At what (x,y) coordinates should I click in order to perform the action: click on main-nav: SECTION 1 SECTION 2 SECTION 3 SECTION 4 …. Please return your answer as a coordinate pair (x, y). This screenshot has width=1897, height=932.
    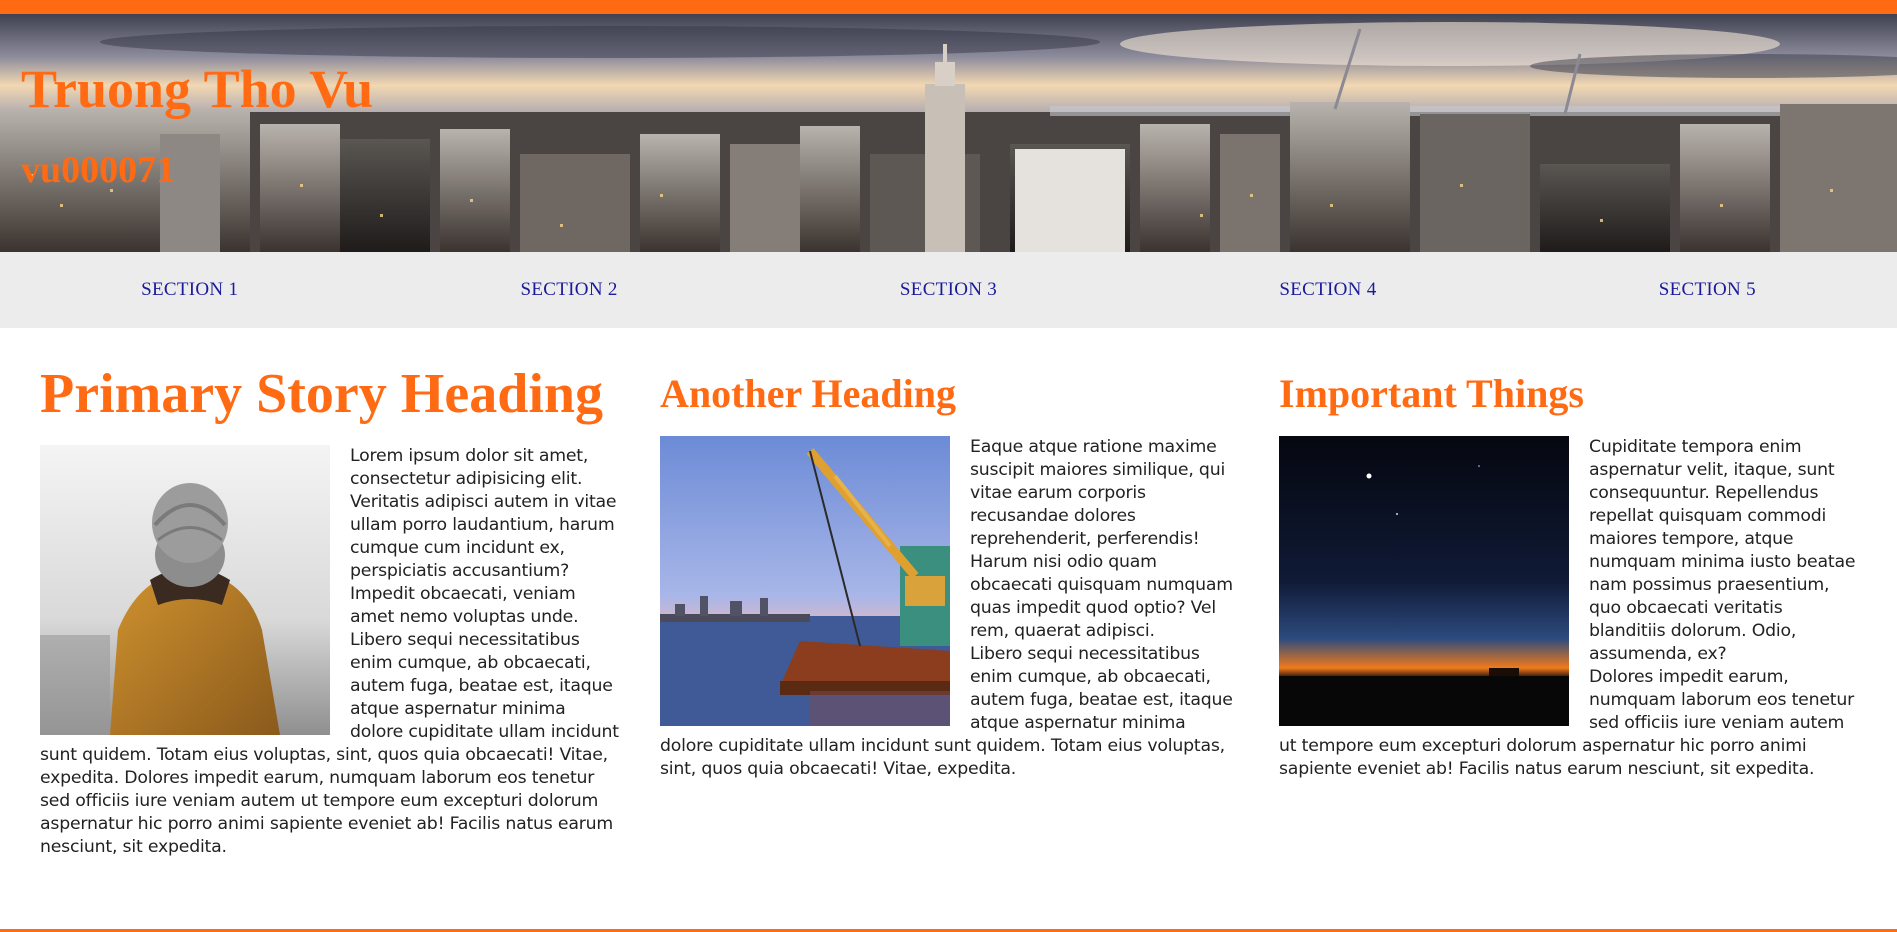
    Looking at the image, I should click on (948, 290).